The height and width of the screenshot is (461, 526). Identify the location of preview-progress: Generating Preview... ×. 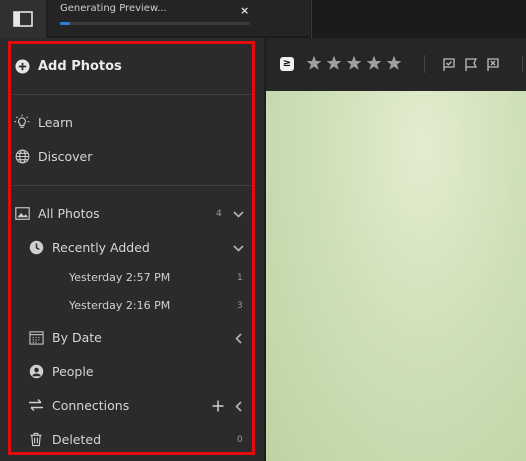
(178, 18).